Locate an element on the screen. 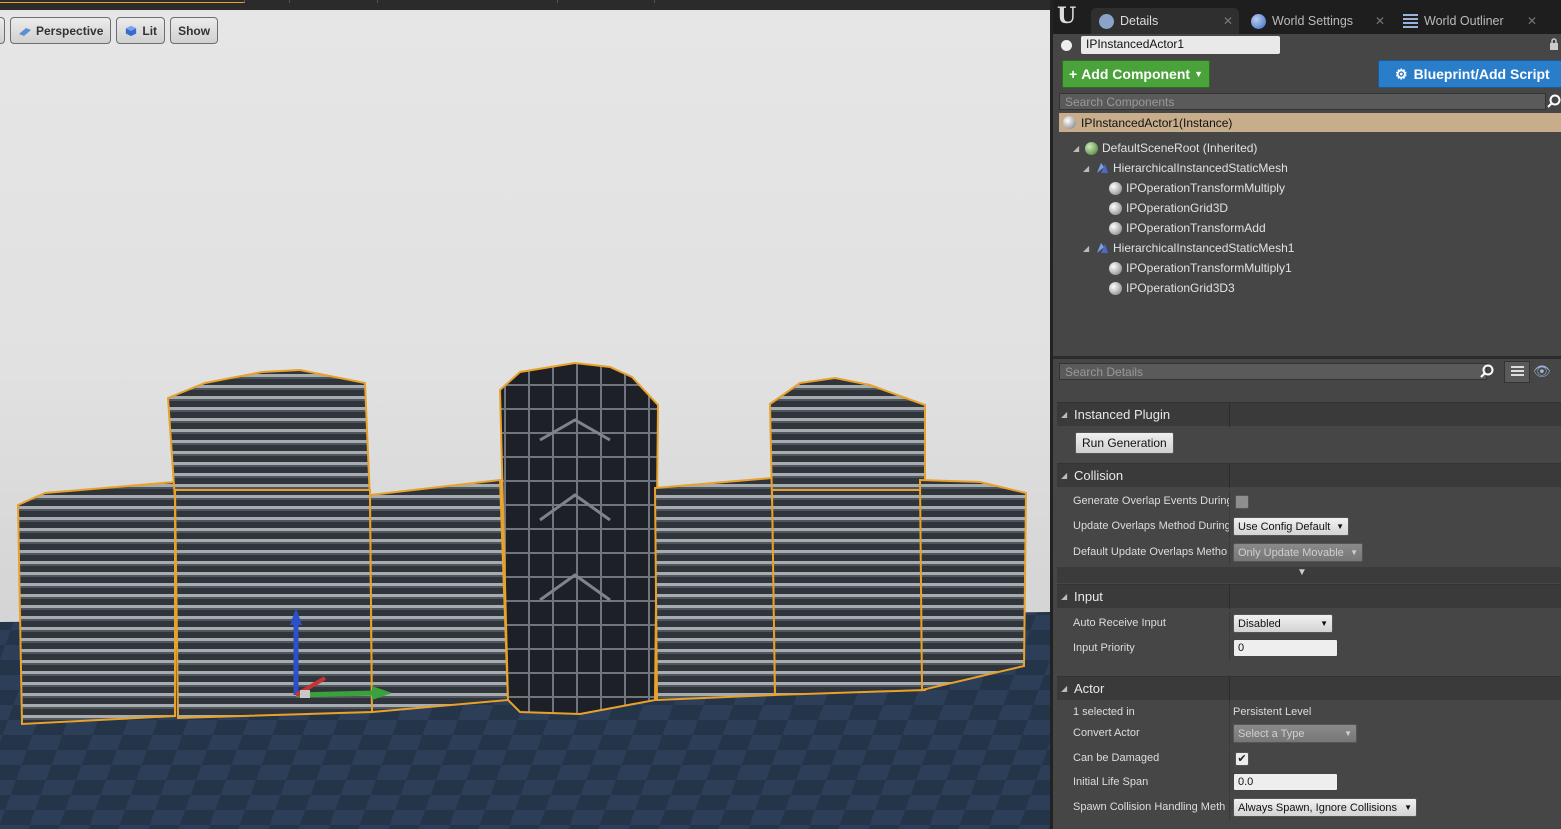  tree-item: ◢ HierarchicalInstancedStaticMesh is located at coordinates (1185, 168).